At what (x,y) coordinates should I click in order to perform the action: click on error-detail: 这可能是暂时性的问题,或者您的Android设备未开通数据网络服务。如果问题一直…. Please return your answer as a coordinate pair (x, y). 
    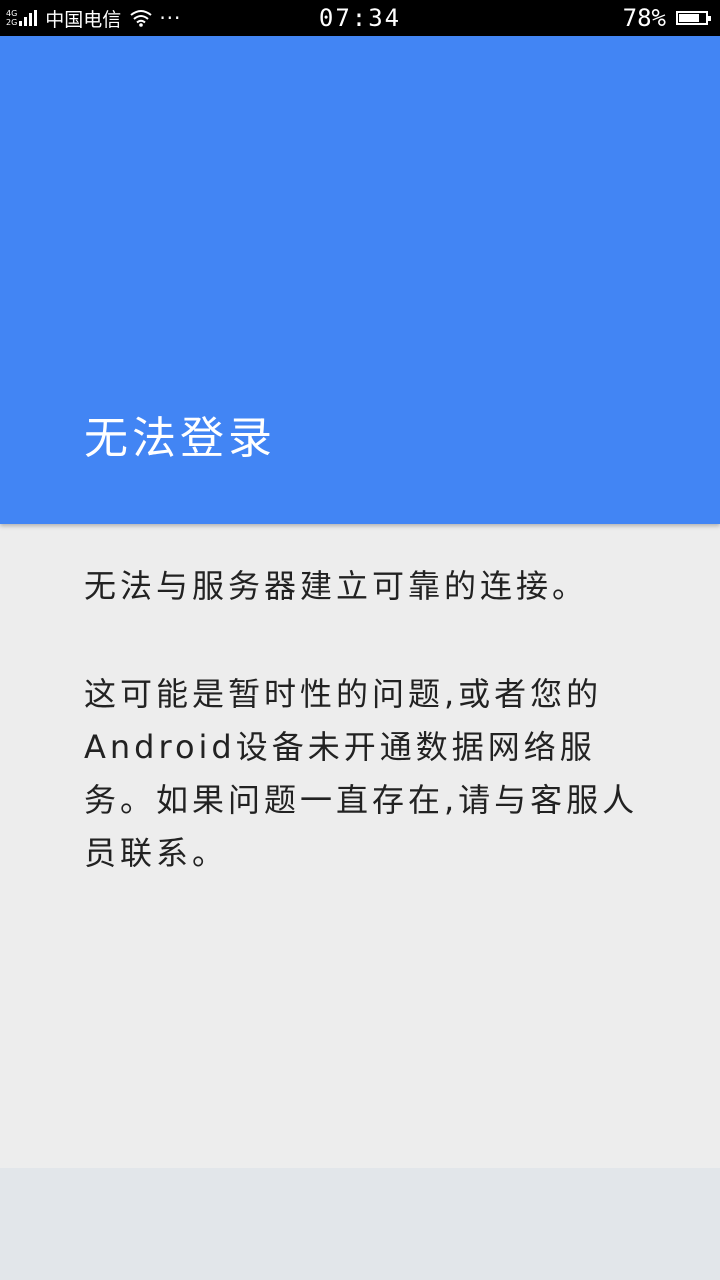
    Looking at the image, I should click on (361, 773).